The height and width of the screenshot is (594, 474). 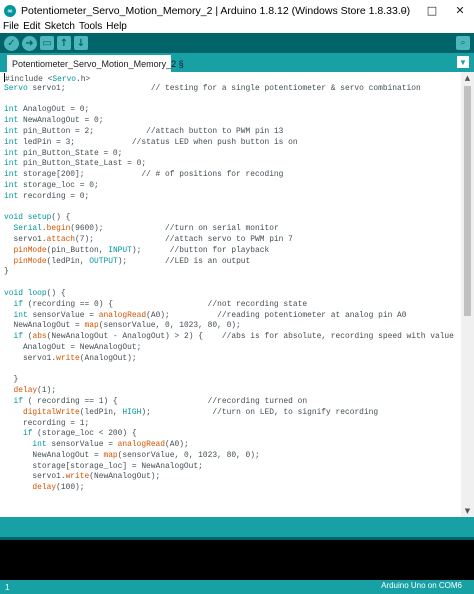 What do you see at coordinates (232, 477) in the screenshot?
I see `code-line: servo1.write(NewAnalogOut);` at bounding box center [232, 477].